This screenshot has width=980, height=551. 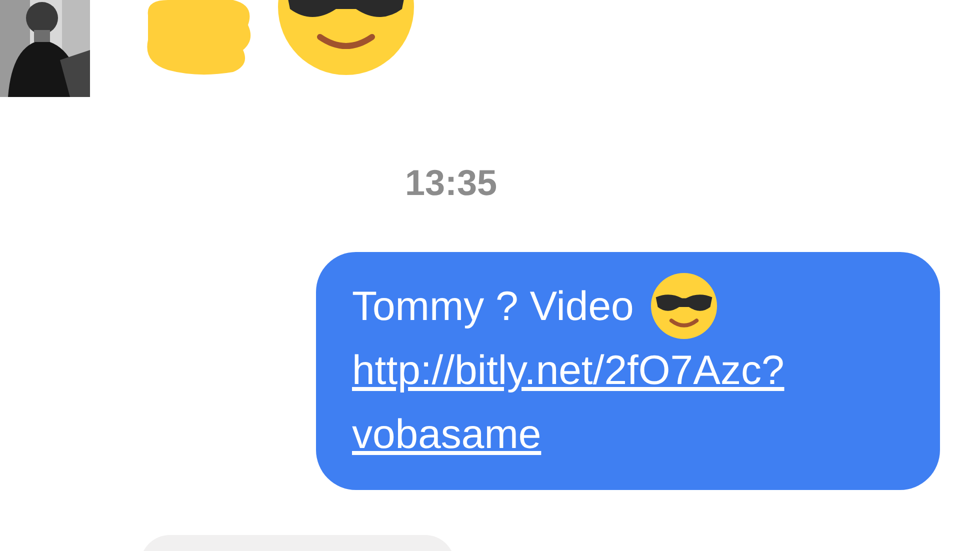 I want to click on message-text: Tommy ? Video, so click(x=493, y=306).